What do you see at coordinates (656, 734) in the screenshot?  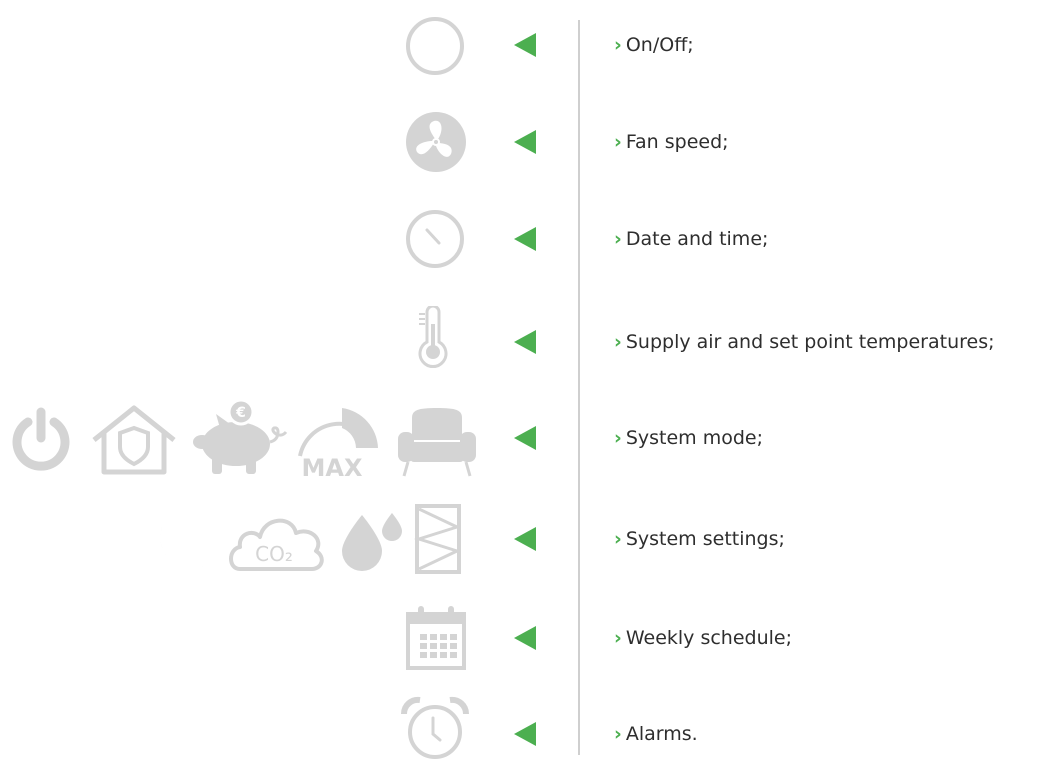 I see `row-label: › Alarms.` at bounding box center [656, 734].